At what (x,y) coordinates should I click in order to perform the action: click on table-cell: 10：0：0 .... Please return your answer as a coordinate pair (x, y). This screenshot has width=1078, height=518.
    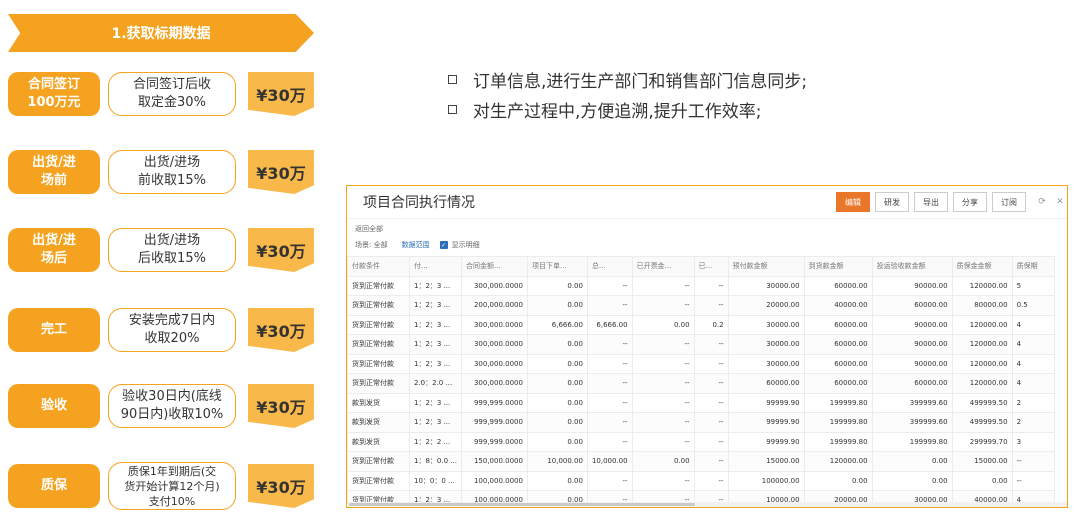
    Looking at the image, I should click on (435, 480).